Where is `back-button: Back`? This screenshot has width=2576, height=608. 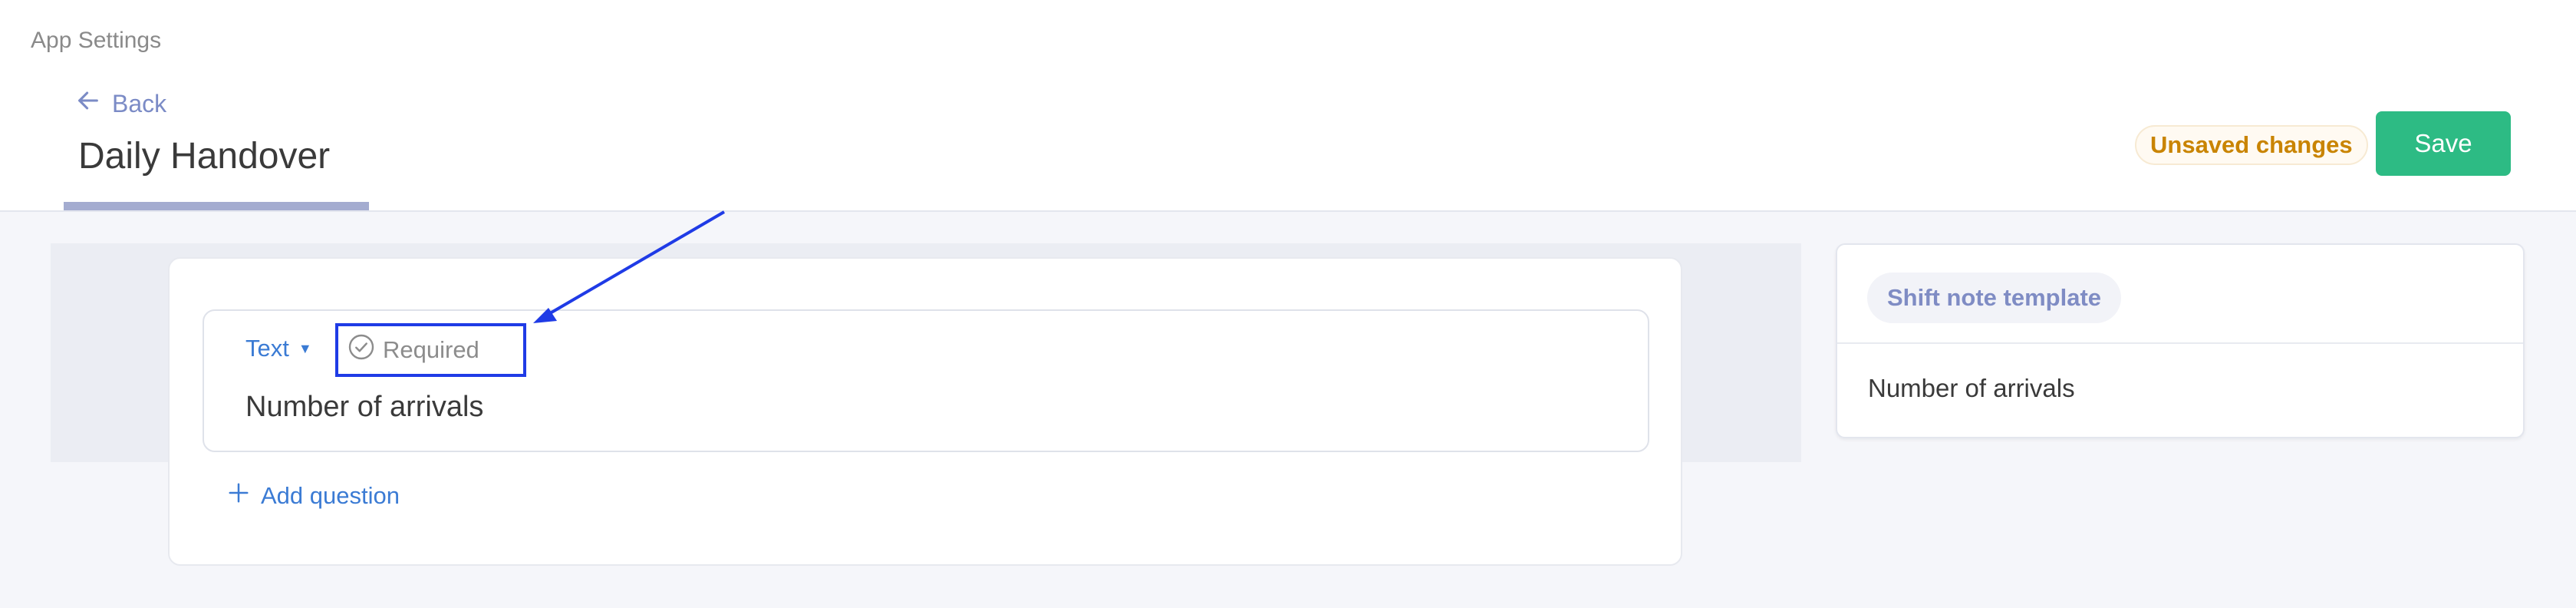
back-button: Back is located at coordinates (120, 104).